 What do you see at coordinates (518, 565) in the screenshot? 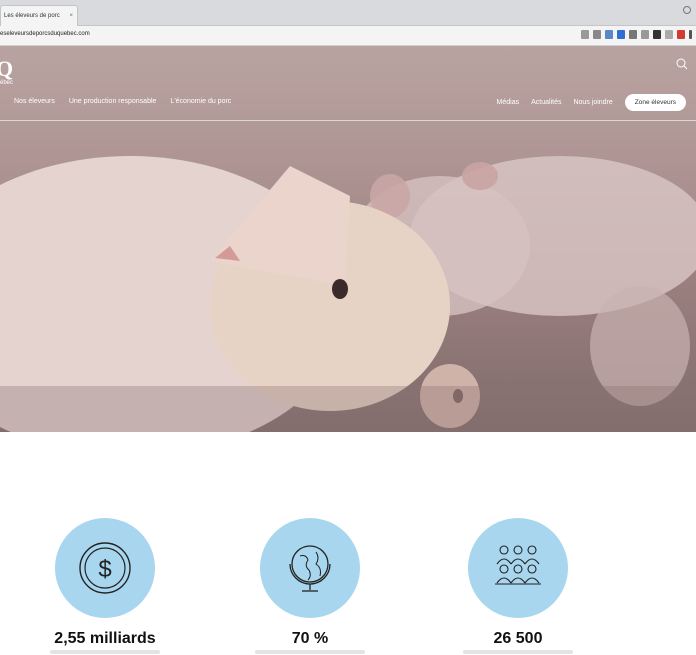
I see `people-group-icon` at bounding box center [518, 565].